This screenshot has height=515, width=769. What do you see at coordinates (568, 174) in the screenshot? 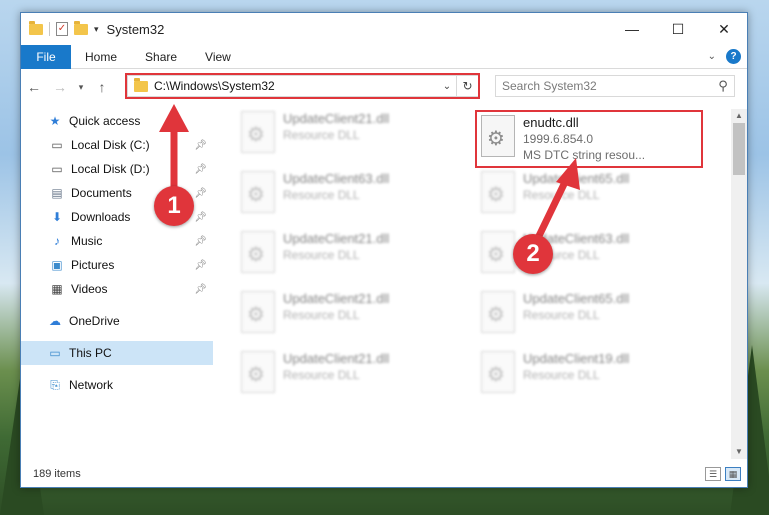
I see `arrow-2-head` at bounding box center [568, 174].